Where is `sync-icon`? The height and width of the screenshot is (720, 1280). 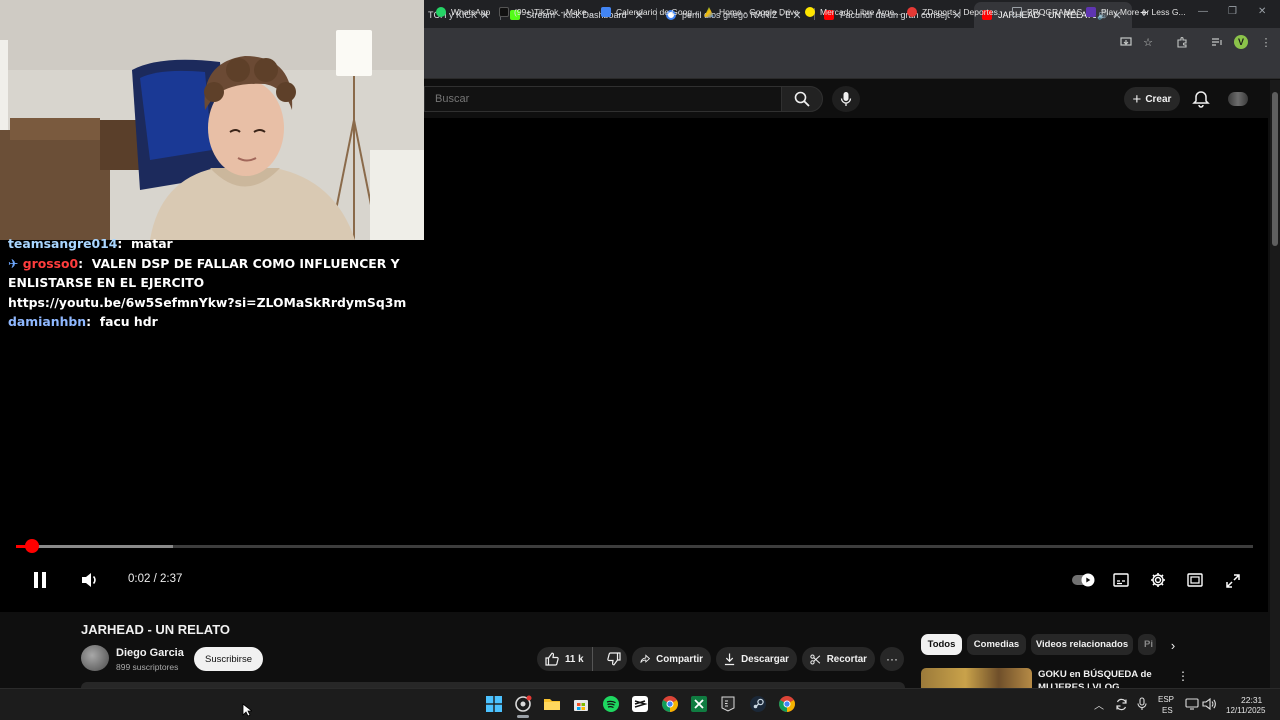
sync-icon is located at coordinates (1121, 704).